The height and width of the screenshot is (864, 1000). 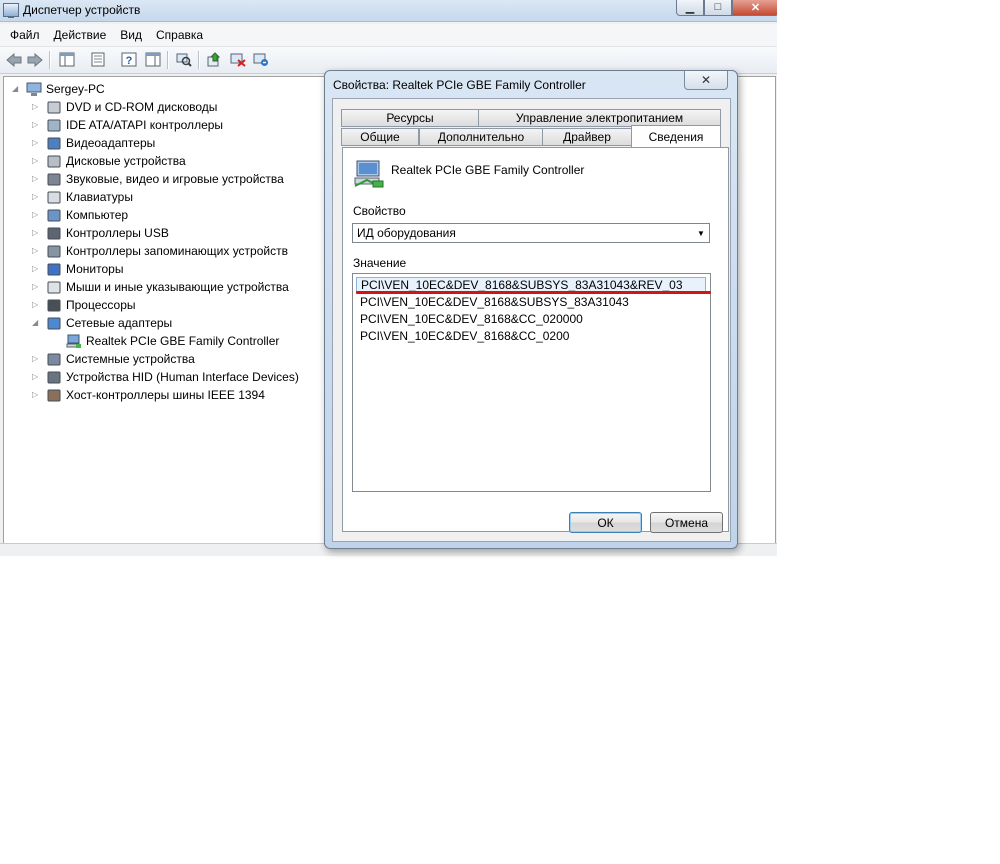 What do you see at coordinates (153, 59) in the screenshot?
I see `action-pane-icon` at bounding box center [153, 59].